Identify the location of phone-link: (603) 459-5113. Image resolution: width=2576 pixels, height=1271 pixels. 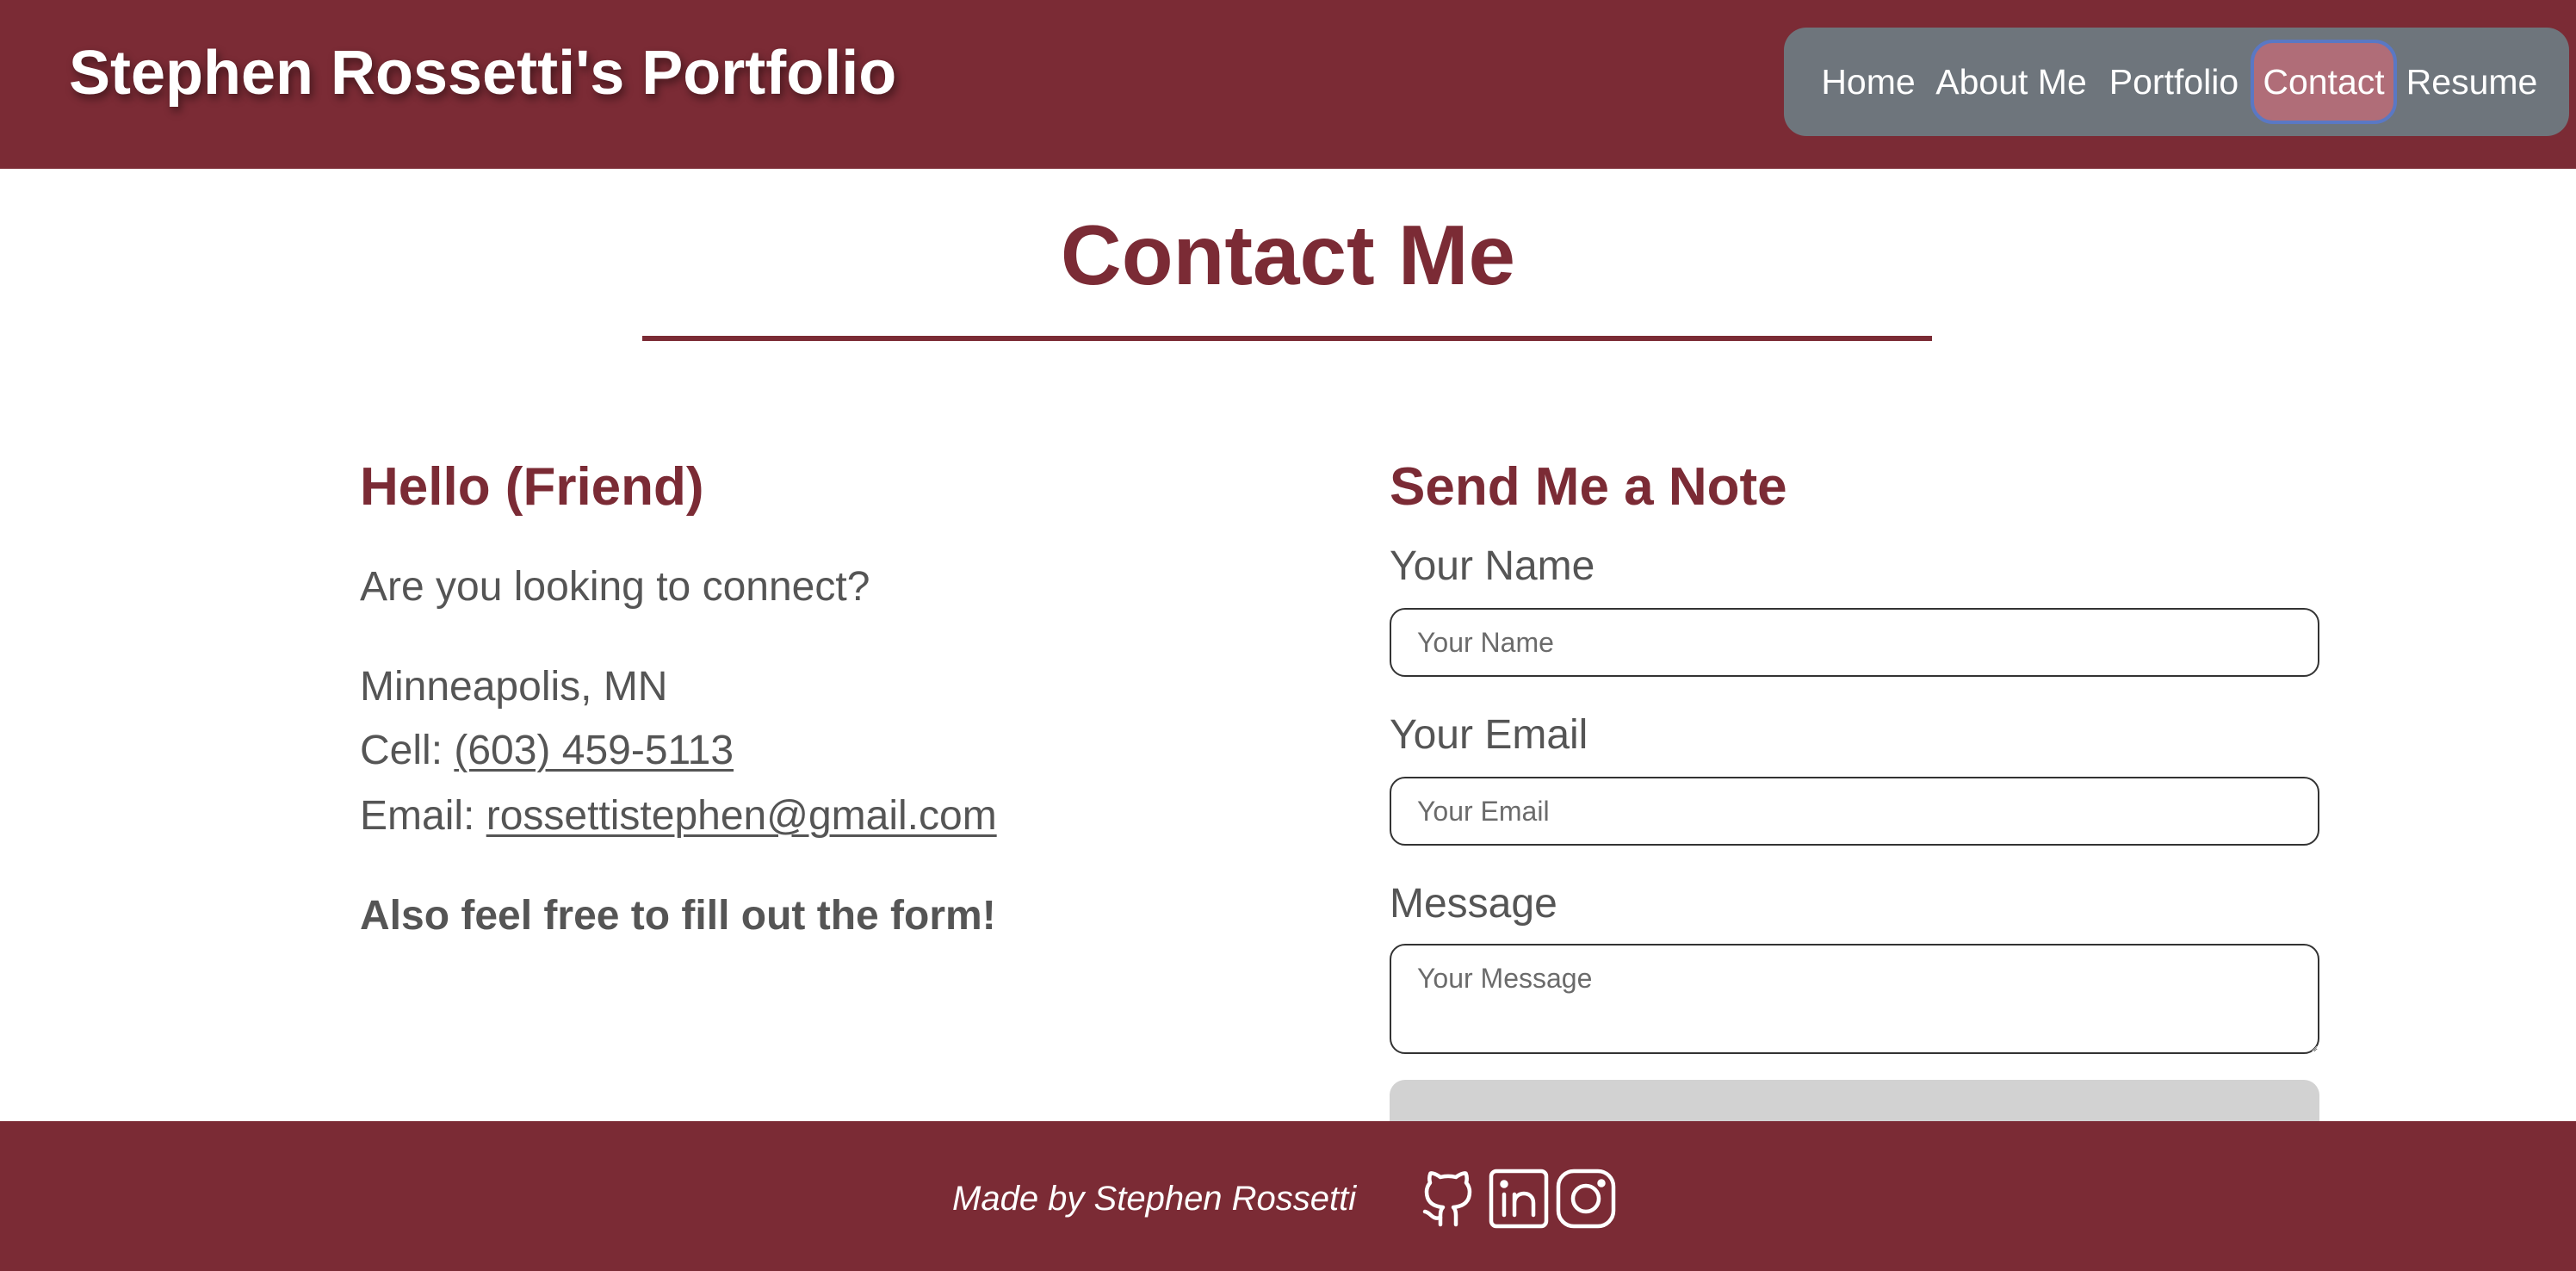
(594, 751).